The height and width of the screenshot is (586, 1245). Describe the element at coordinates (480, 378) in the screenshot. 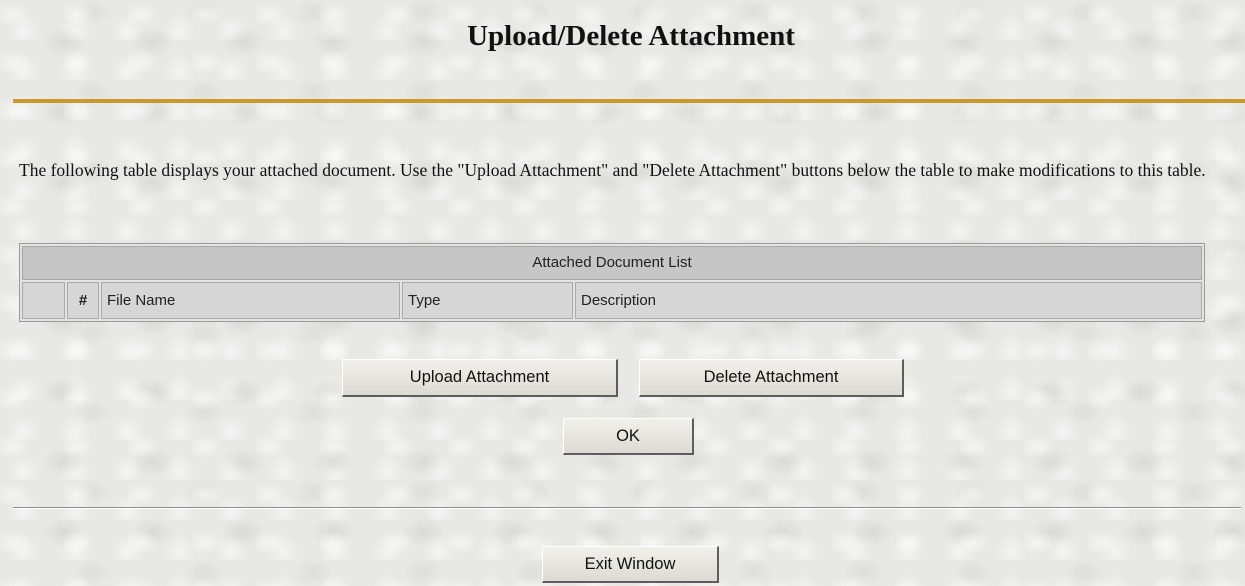

I see `upload-attachment-button: Upload Attachment` at that location.